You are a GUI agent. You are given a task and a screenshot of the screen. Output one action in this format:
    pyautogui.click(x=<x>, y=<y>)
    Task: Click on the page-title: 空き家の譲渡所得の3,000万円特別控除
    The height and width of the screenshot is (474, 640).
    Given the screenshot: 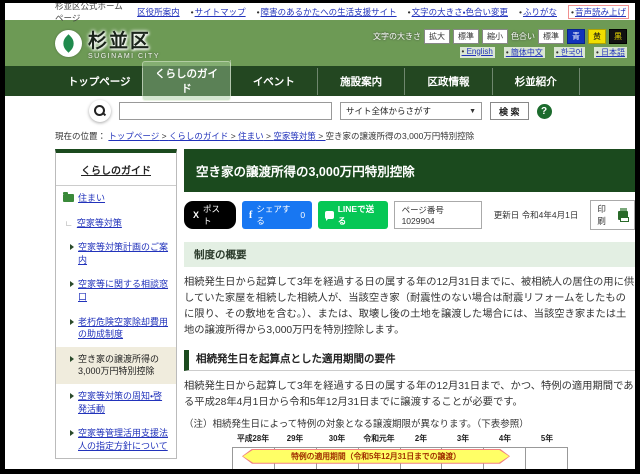 What is the action you would take?
    pyautogui.click(x=409, y=170)
    